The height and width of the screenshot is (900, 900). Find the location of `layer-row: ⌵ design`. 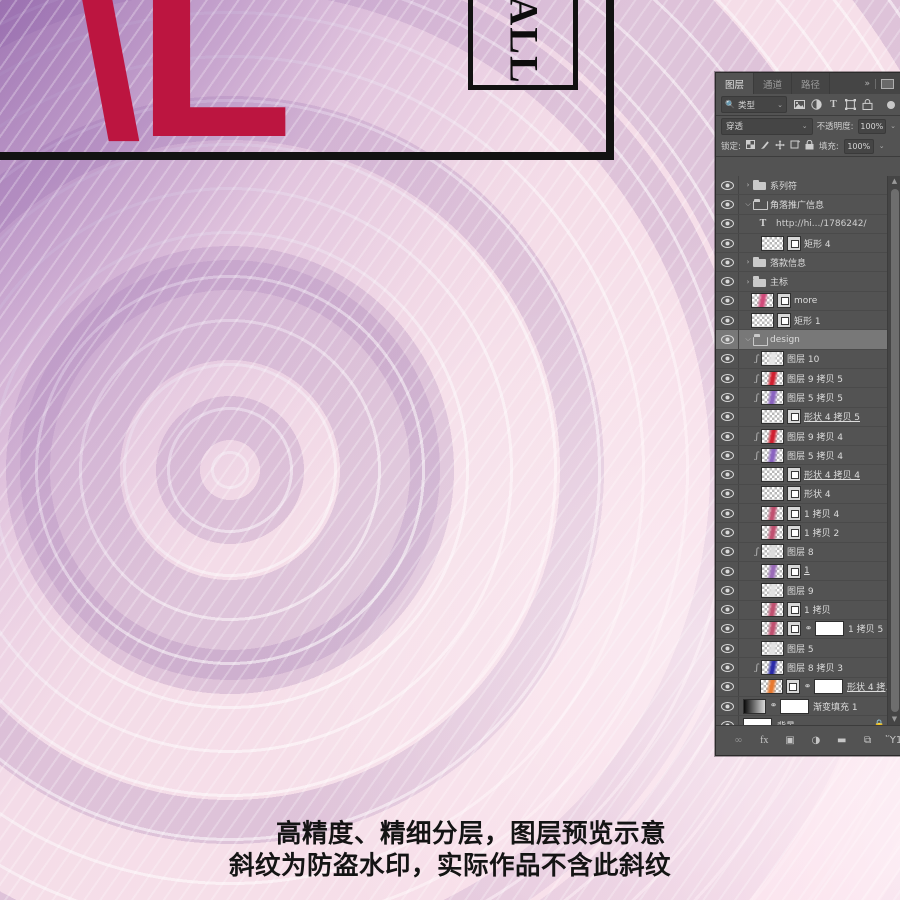

layer-row: ⌵ design is located at coordinates (808, 340).